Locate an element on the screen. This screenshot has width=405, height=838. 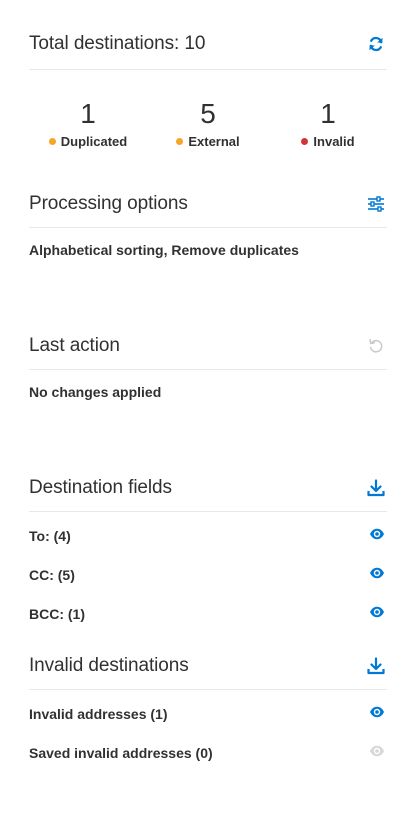
last-action-description: No changes applied is located at coordinates (95, 392).